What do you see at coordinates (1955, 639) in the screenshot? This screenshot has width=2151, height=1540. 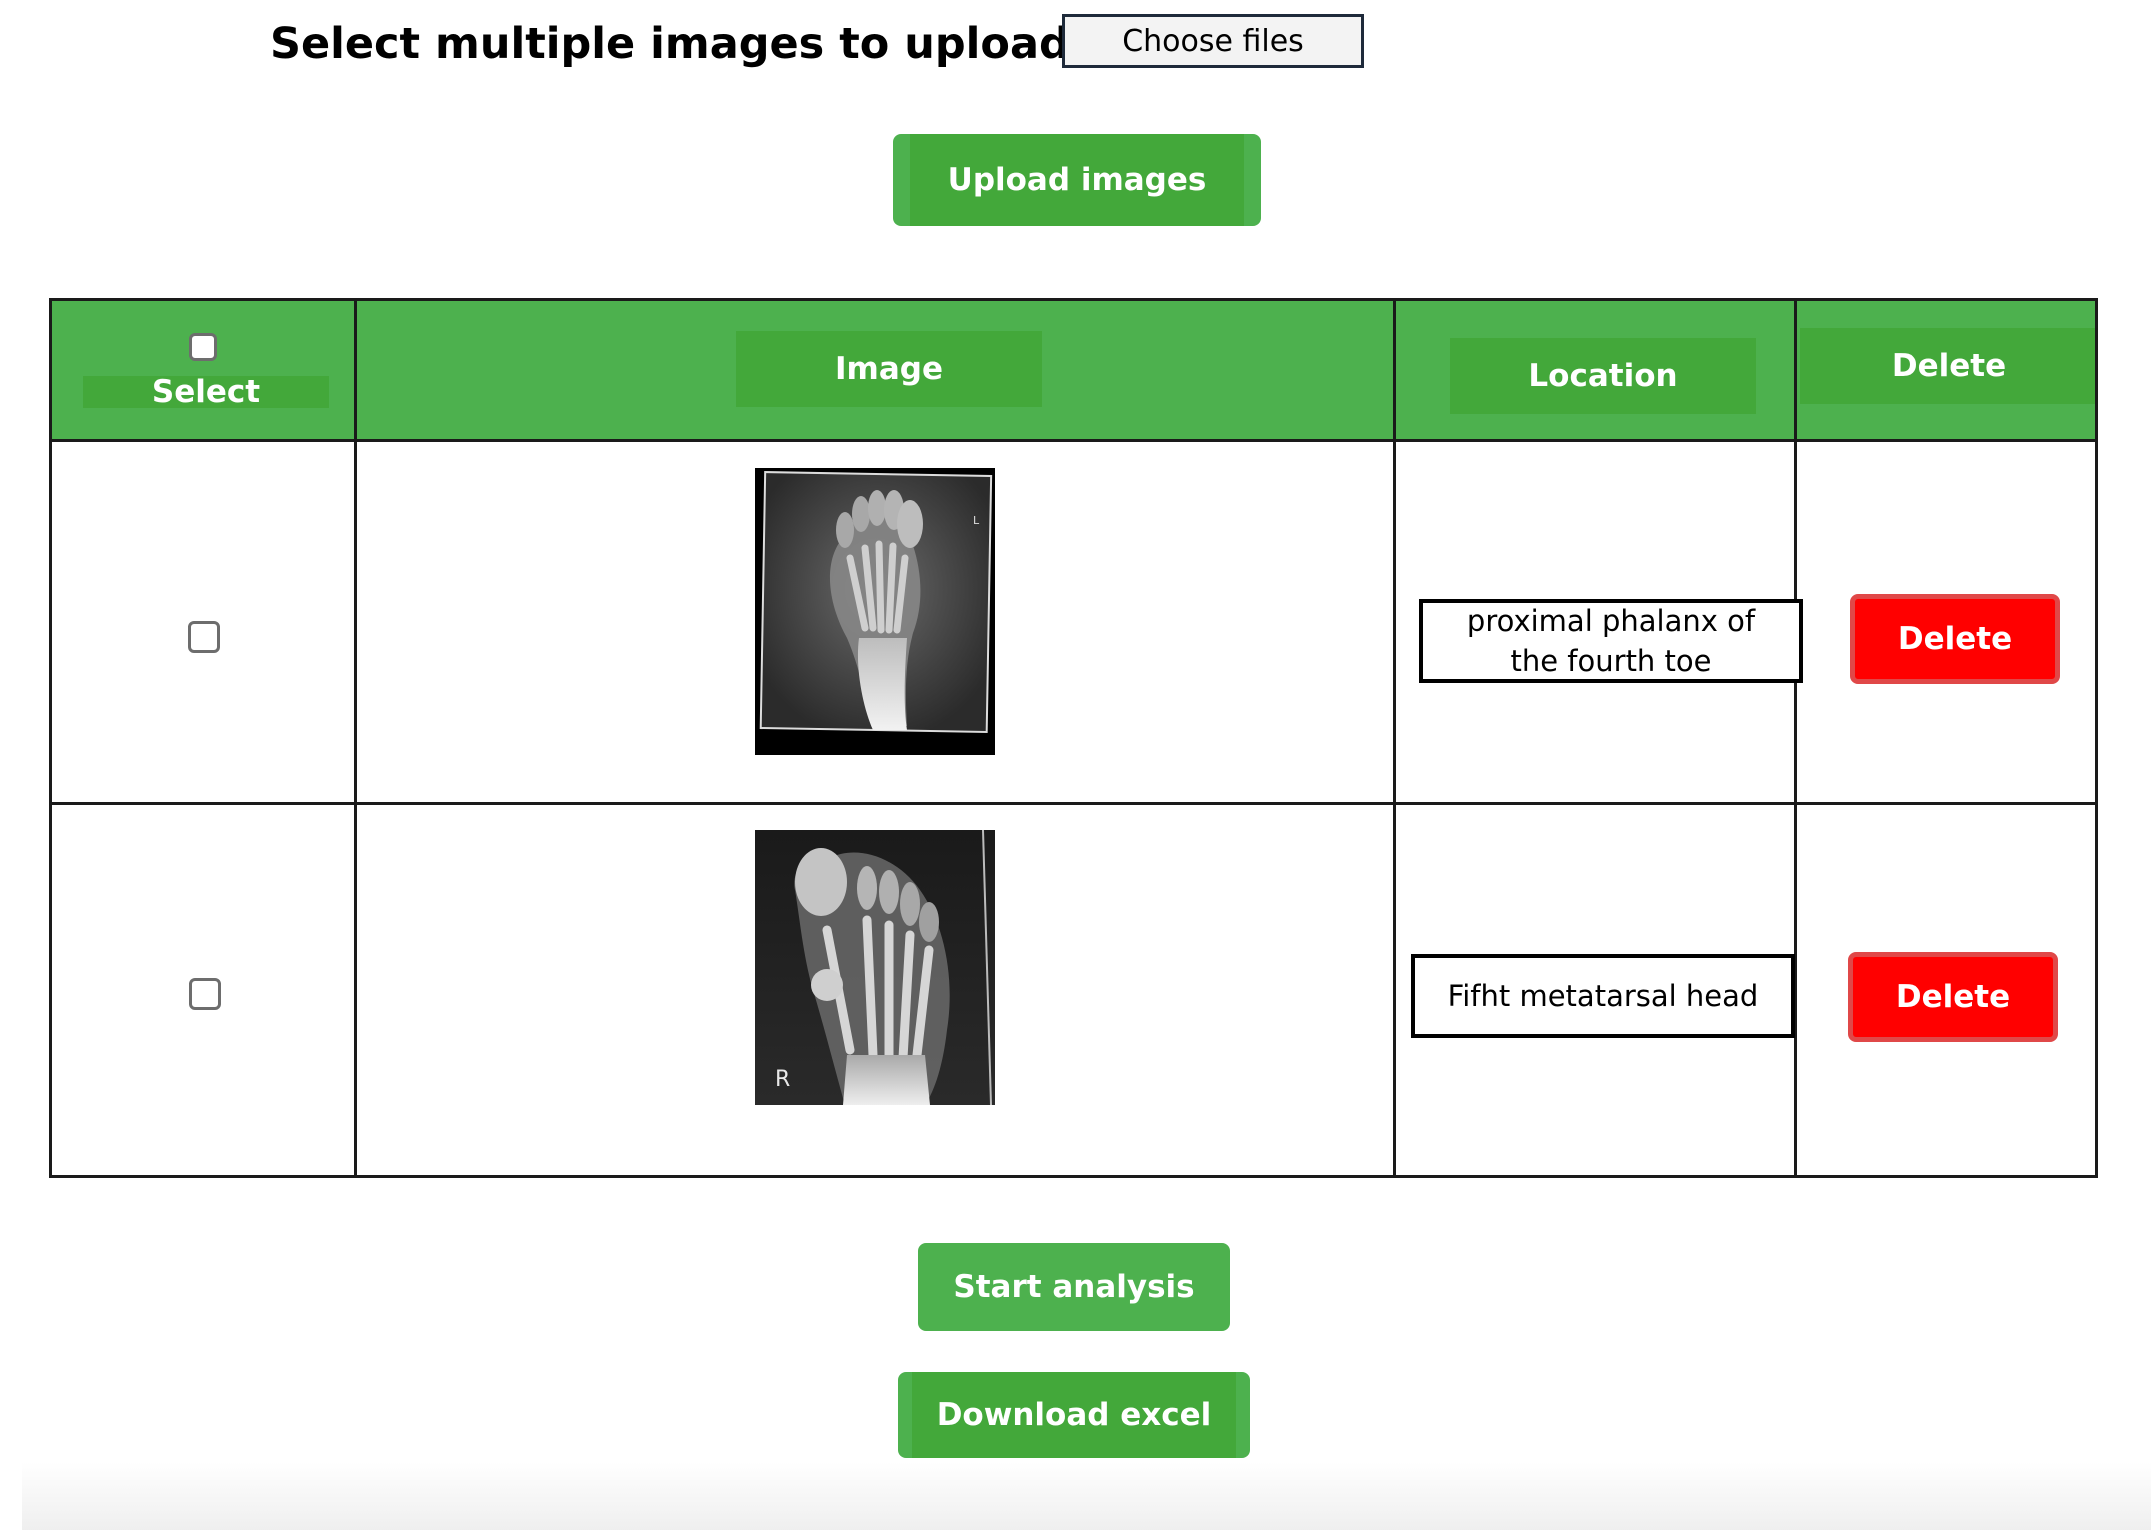 I see `row-1-delete-button: Delete` at bounding box center [1955, 639].